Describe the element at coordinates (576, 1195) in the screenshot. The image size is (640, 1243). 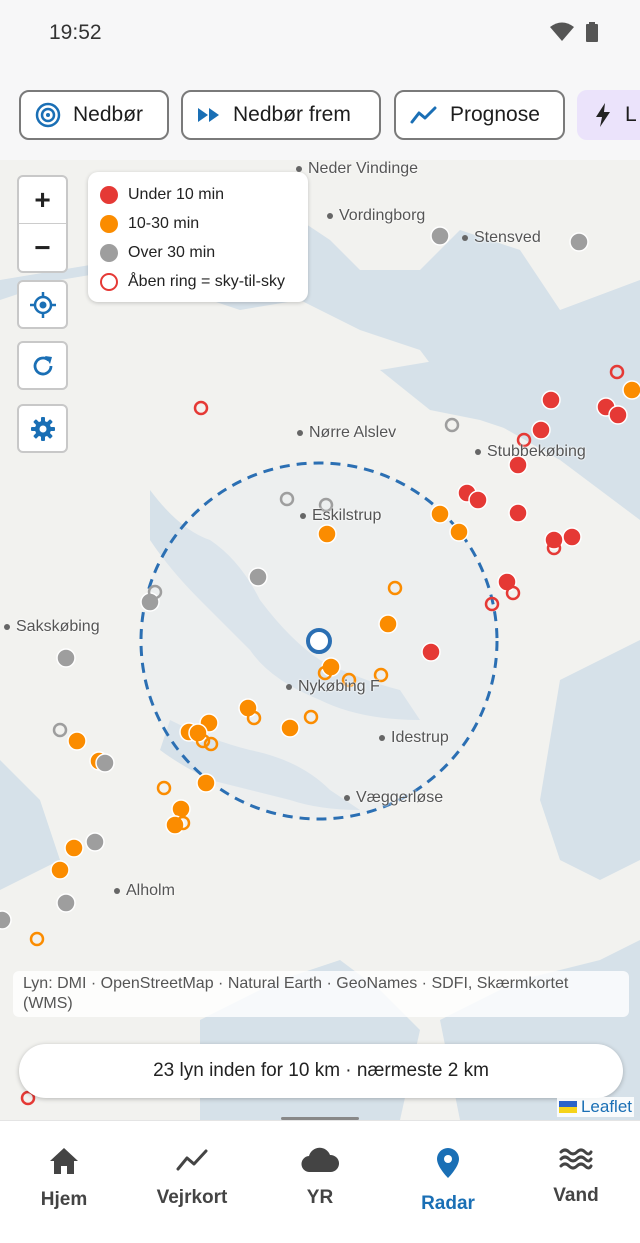
I see `nav-label: Vand` at that location.